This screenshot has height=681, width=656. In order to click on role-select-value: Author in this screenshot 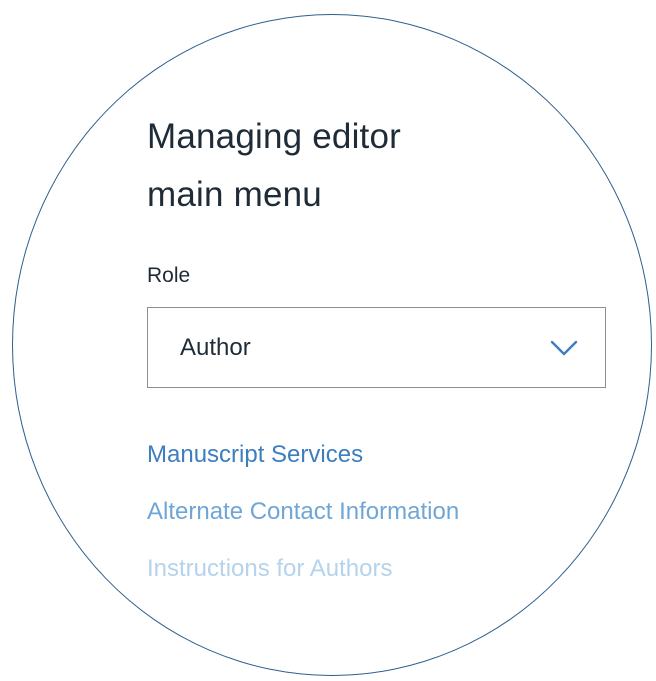, I will do `click(215, 347)`.